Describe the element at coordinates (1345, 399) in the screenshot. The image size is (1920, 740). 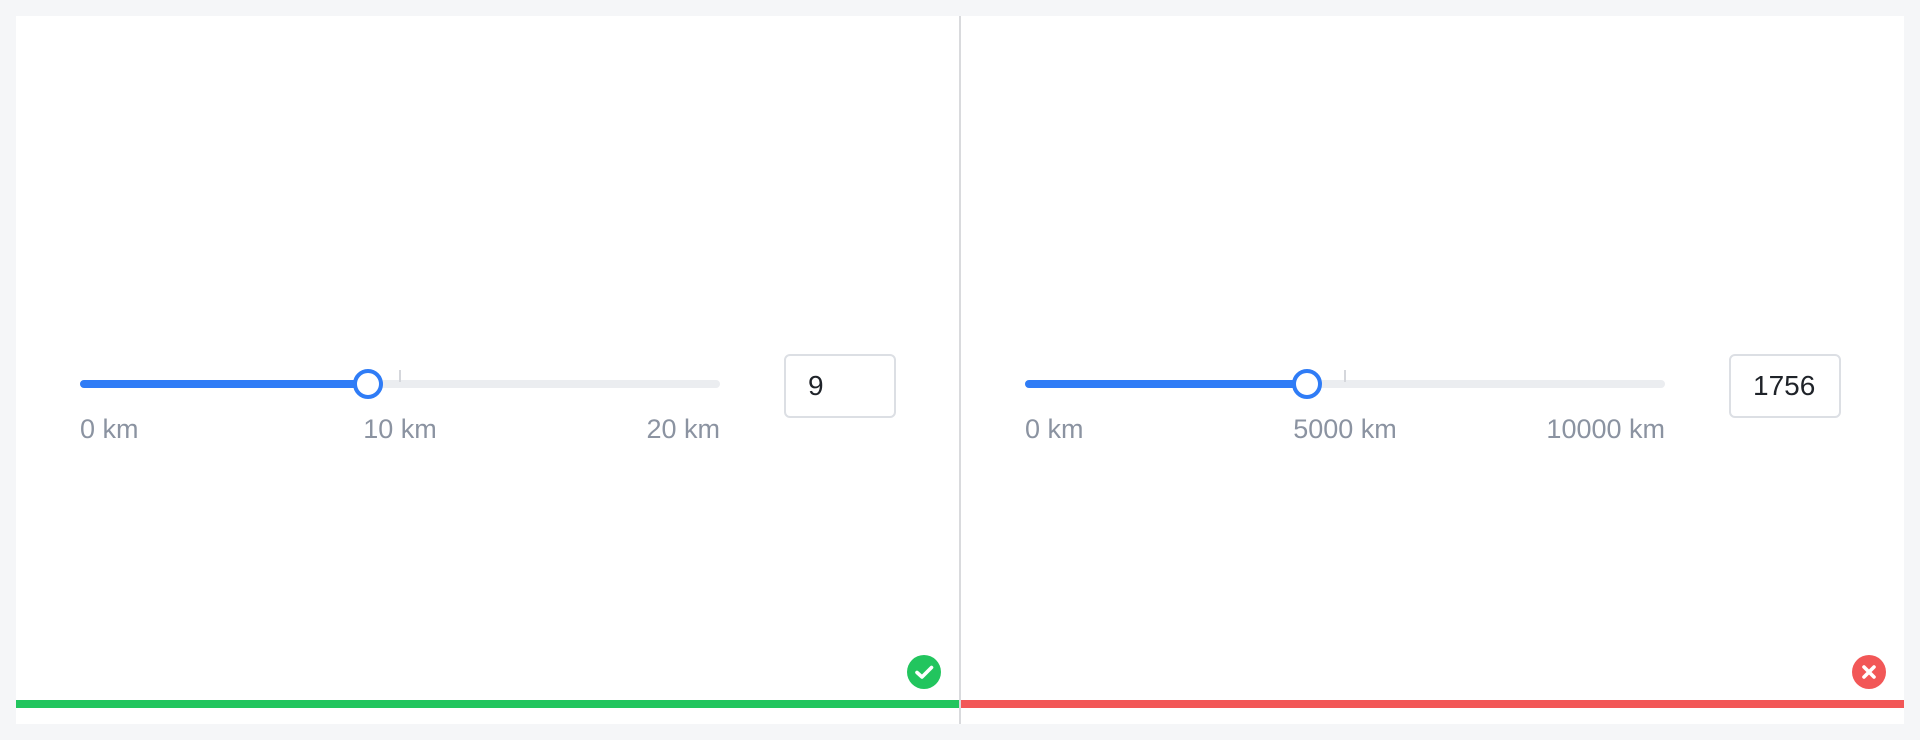
I see `distance-slider: 0 km 5000 km 10000 km` at that location.